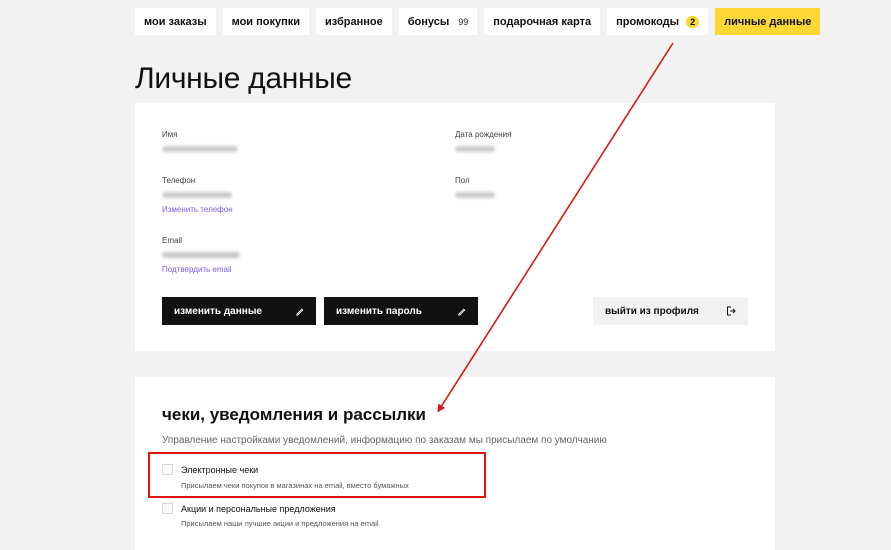 The height and width of the screenshot is (550, 891). Describe the element at coordinates (200, 149) in the screenshot. I see `name-value-blurred` at that location.